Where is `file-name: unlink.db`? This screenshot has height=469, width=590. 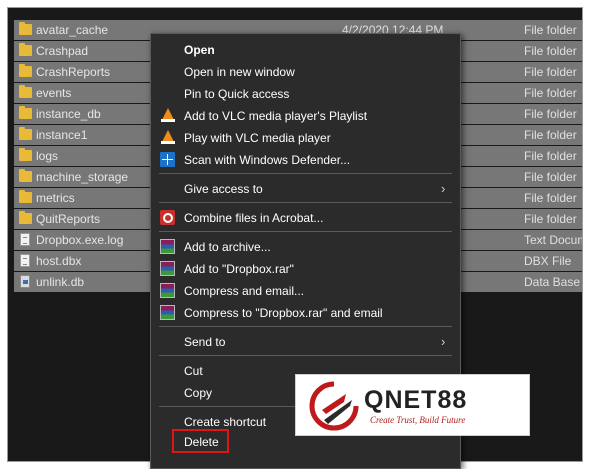 file-name: unlink.db is located at coordinates (60, 282).